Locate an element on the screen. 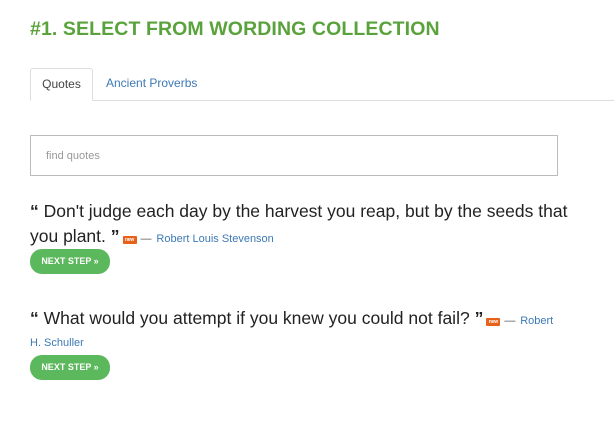 Image resolution: width=614 pixels, height=423 pixels. tab-bar: Quotes Ancient Proverbs is located at coordinates (322, 84).